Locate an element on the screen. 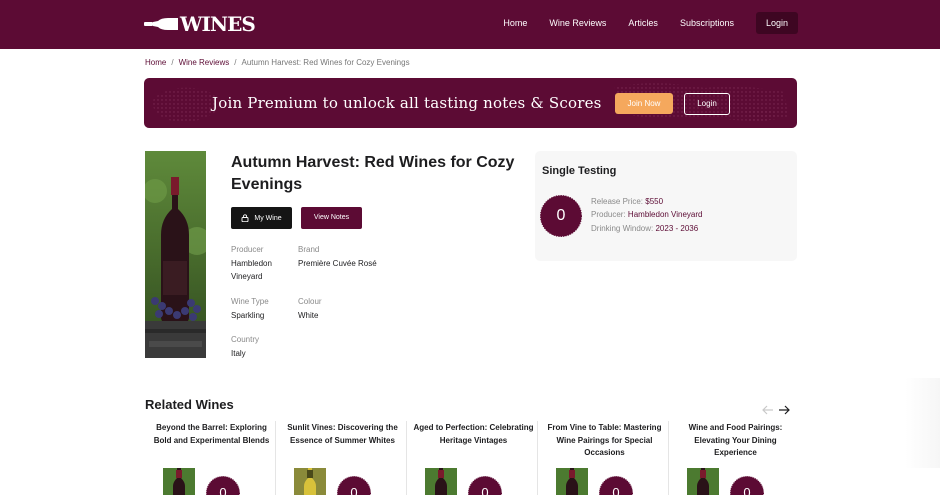 This screenshot has width=940, height=495. score-badge: 0 is located at coordinates (561, 216).